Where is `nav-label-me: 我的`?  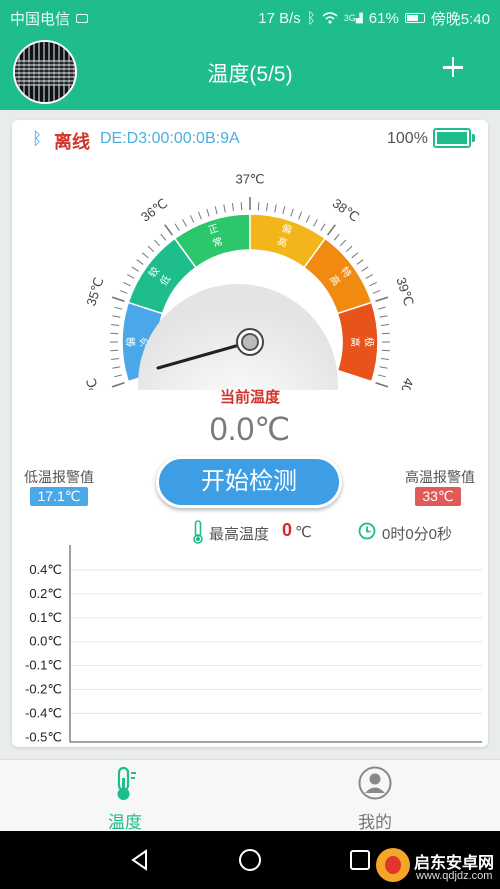 nav-label-me: 我的 is located at coordinates (375, 822).